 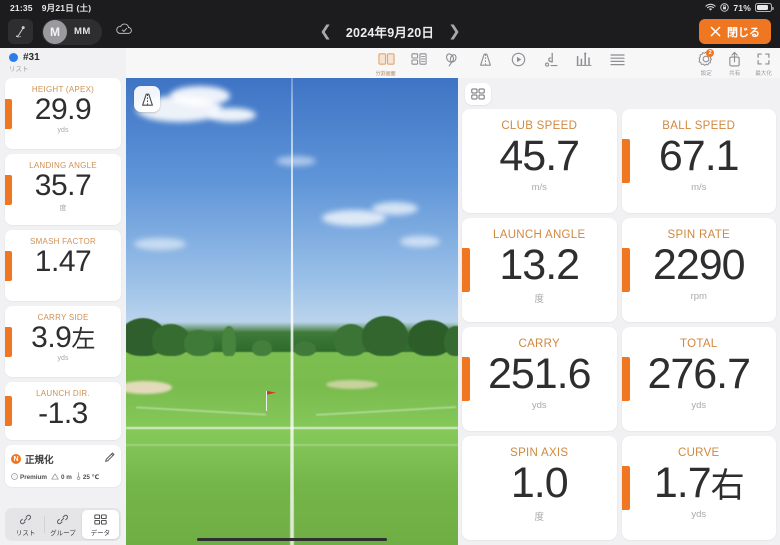 I want to click on golf-swing-icon, so click(x=20, y=31).